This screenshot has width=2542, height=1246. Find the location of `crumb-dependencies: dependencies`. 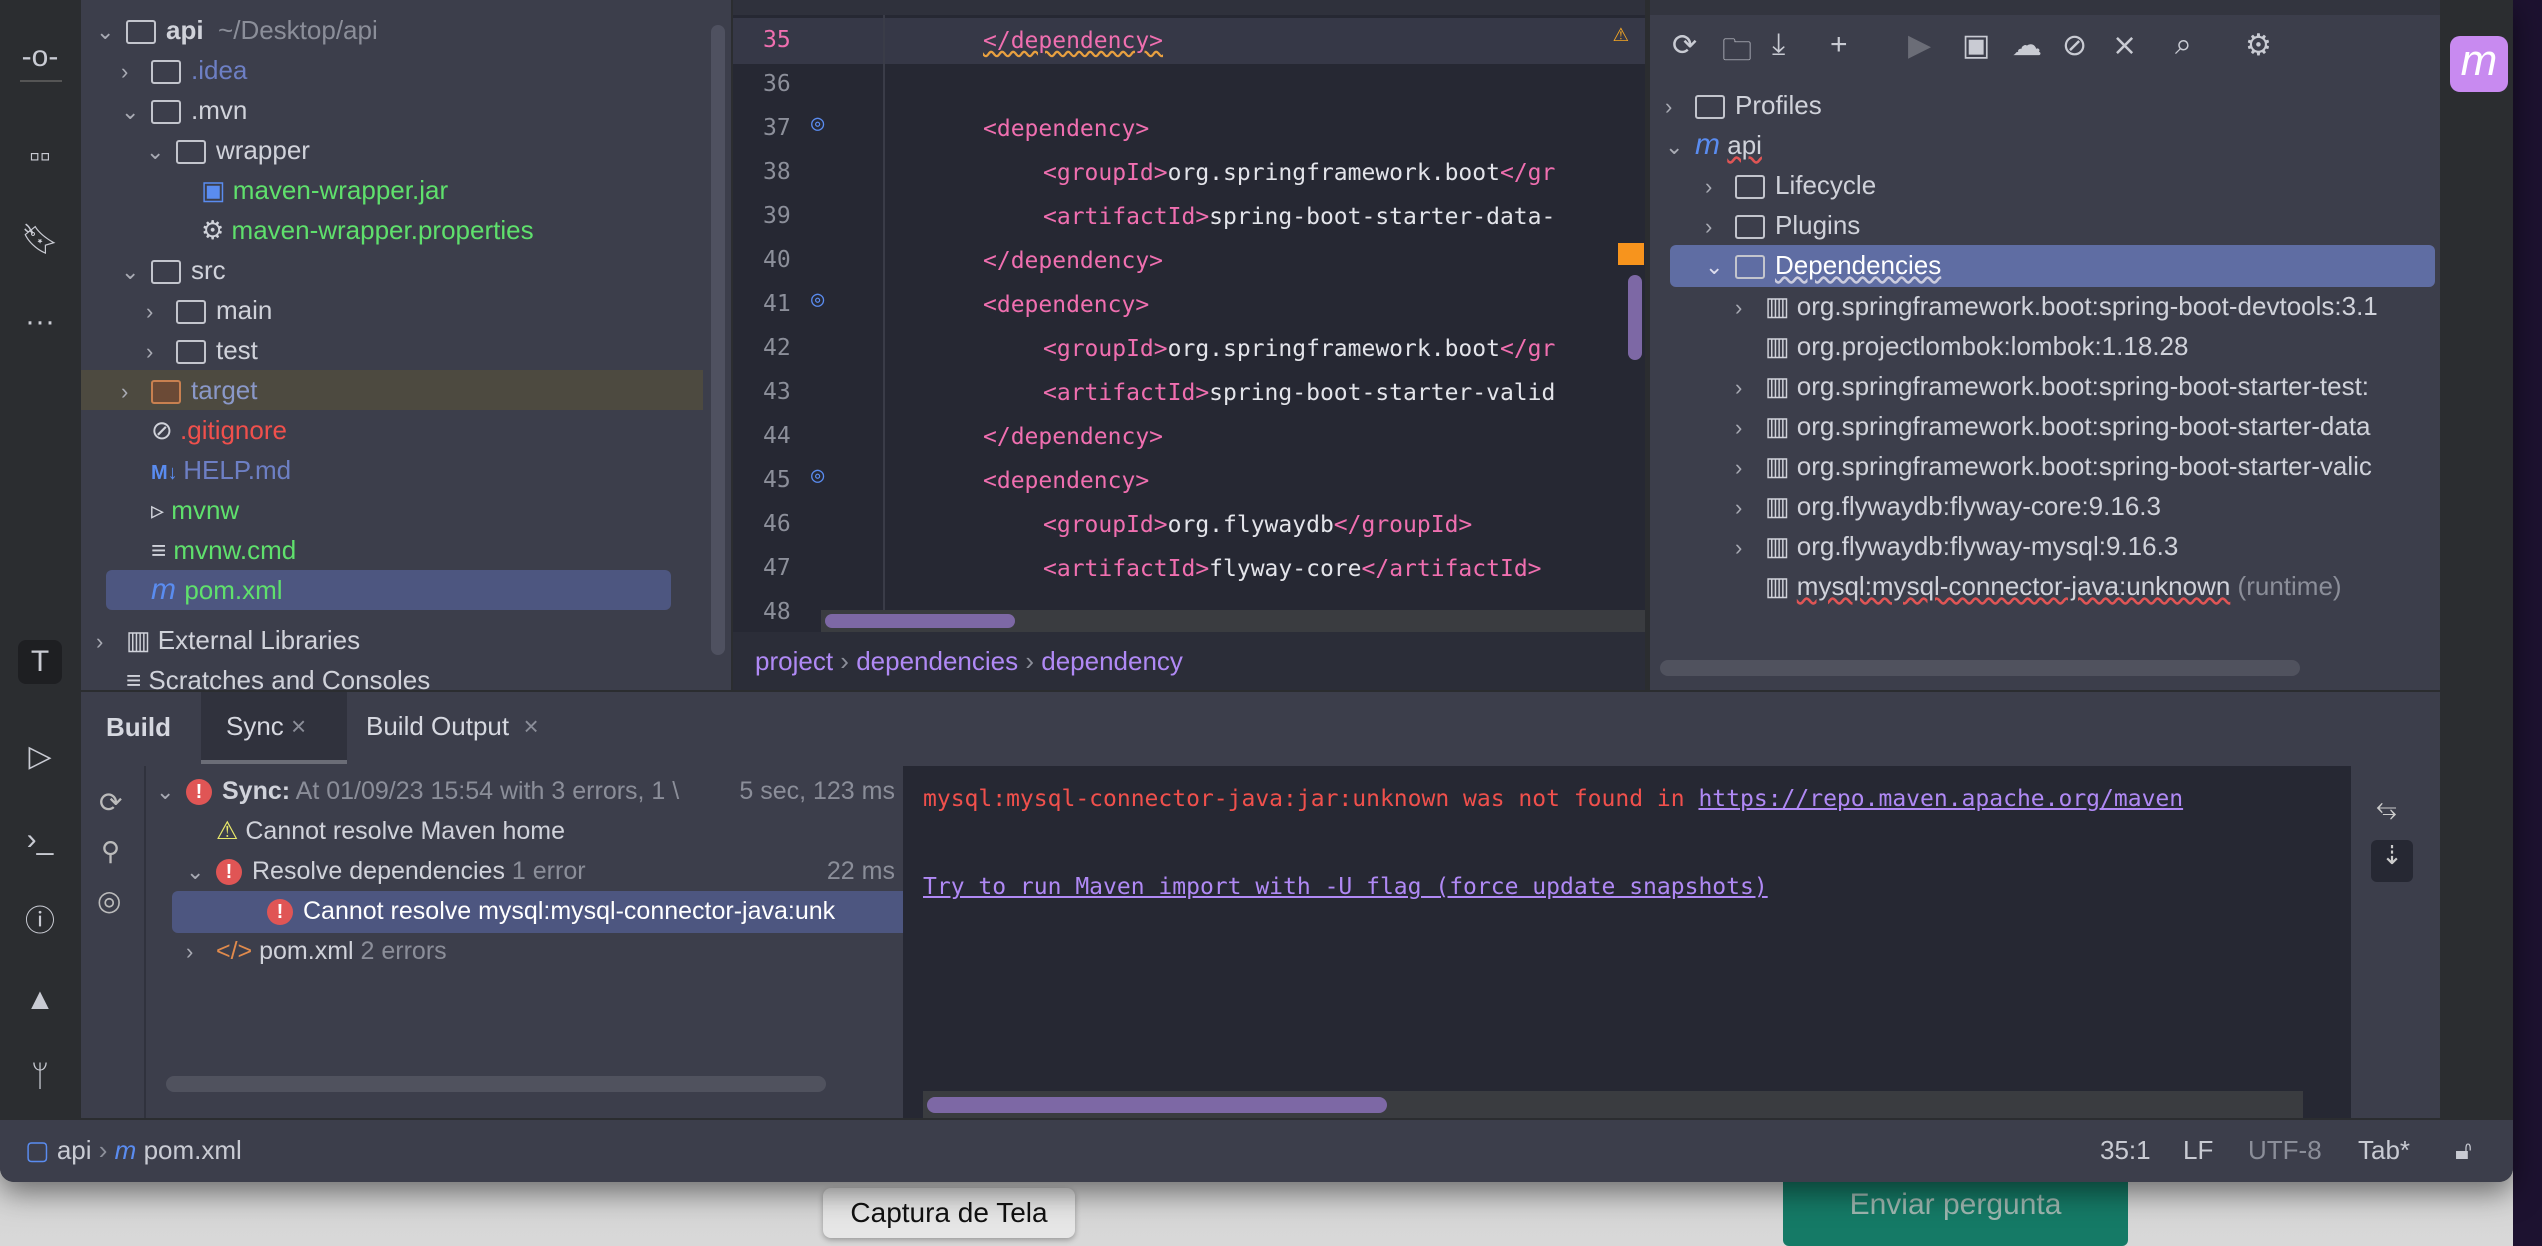

crumb-dependencies: dependencies is located at coordinates (937, 661).